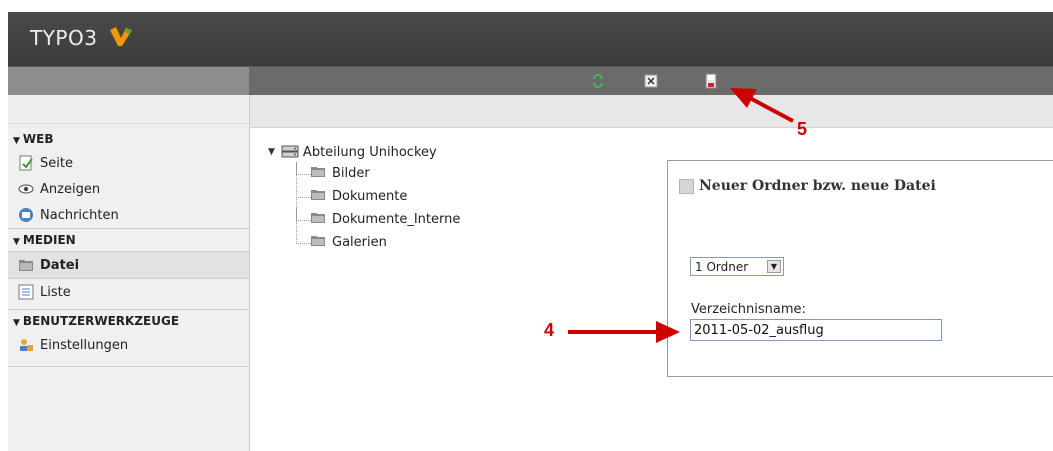 This screenshot has width=1053, height=451. Describe the element at coordinates (802, 129) in the screenshot. I see `annotation-5: 5` at that location.